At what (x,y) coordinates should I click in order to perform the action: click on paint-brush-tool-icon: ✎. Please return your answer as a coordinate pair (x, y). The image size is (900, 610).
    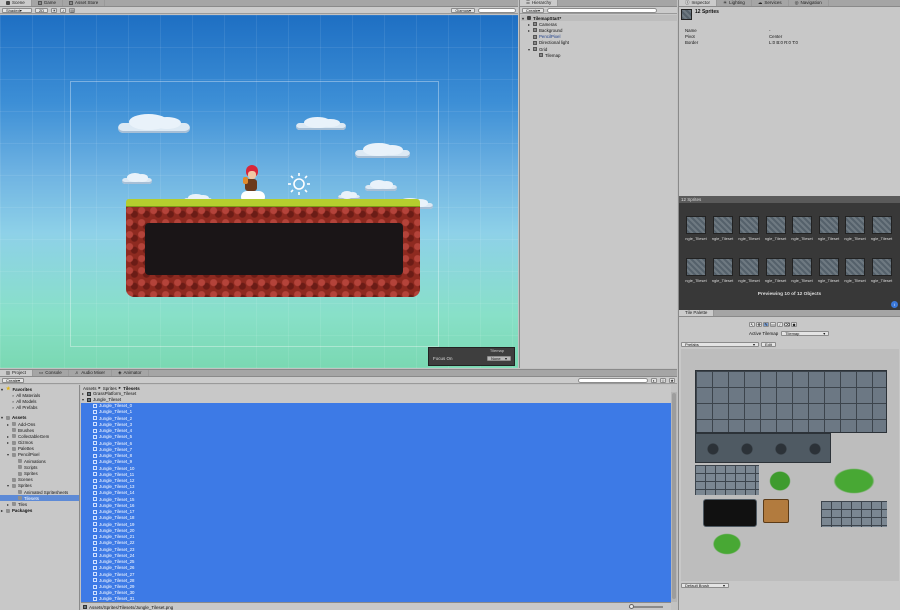
    Looking at the image, I should click on (766, 324).